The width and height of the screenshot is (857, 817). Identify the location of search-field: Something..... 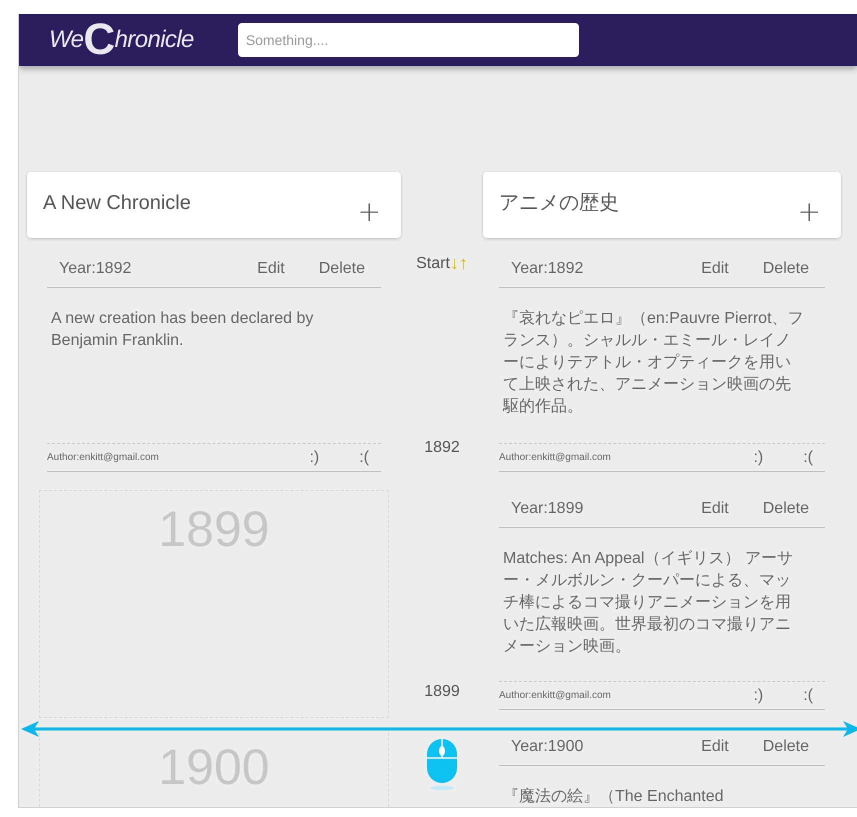
(408, 40).